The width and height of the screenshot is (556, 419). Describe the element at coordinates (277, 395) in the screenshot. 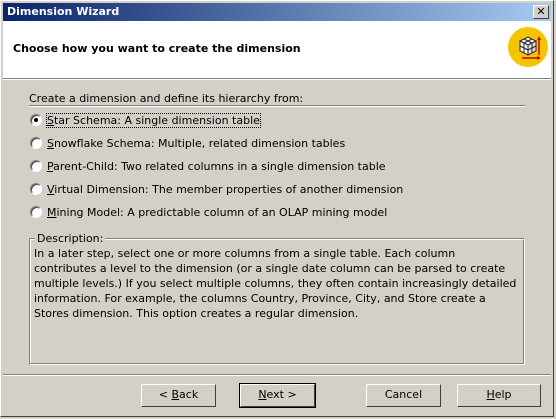

I see `next-button: Next >` at that location.